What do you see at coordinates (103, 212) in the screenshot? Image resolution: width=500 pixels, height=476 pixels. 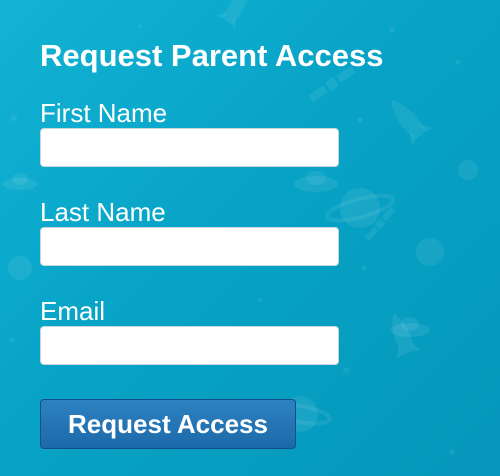 I see `last-name-label: Last Name` at bounding box center [103, 212].